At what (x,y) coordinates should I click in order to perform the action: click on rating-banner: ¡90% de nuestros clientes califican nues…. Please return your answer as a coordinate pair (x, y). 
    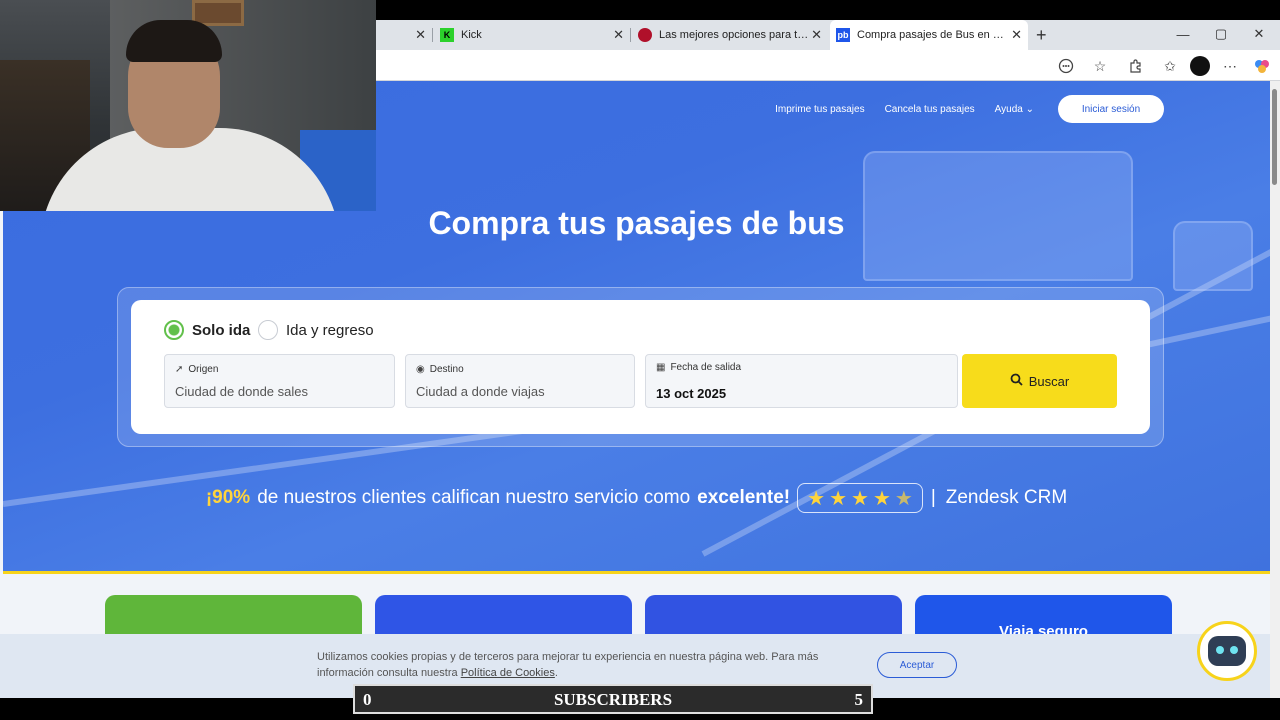
    Looking at the image, I should click on (636, 498).